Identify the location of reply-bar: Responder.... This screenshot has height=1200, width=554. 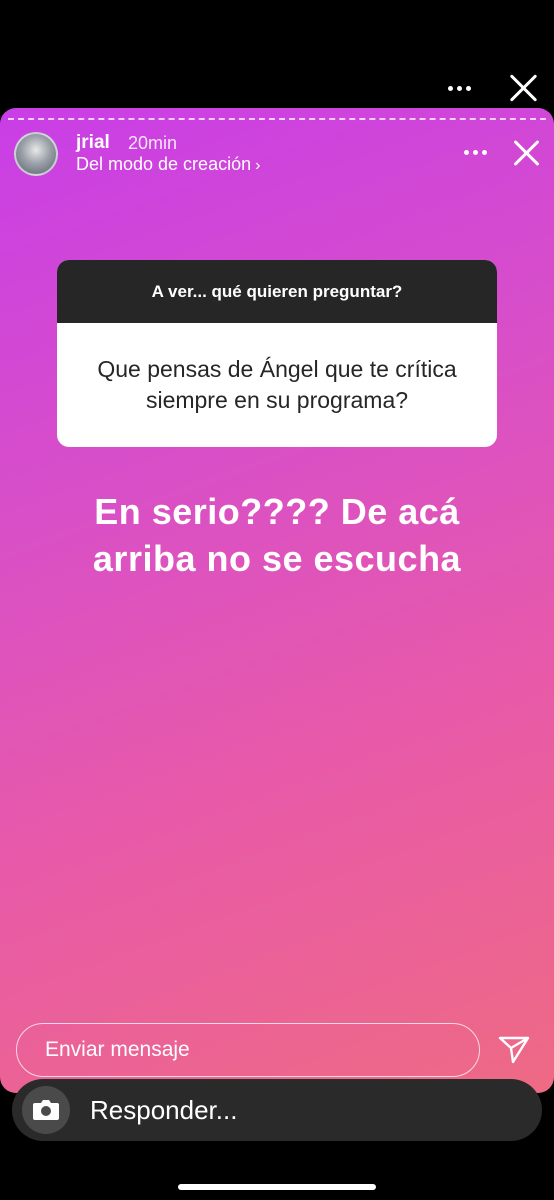
(277, 1110).